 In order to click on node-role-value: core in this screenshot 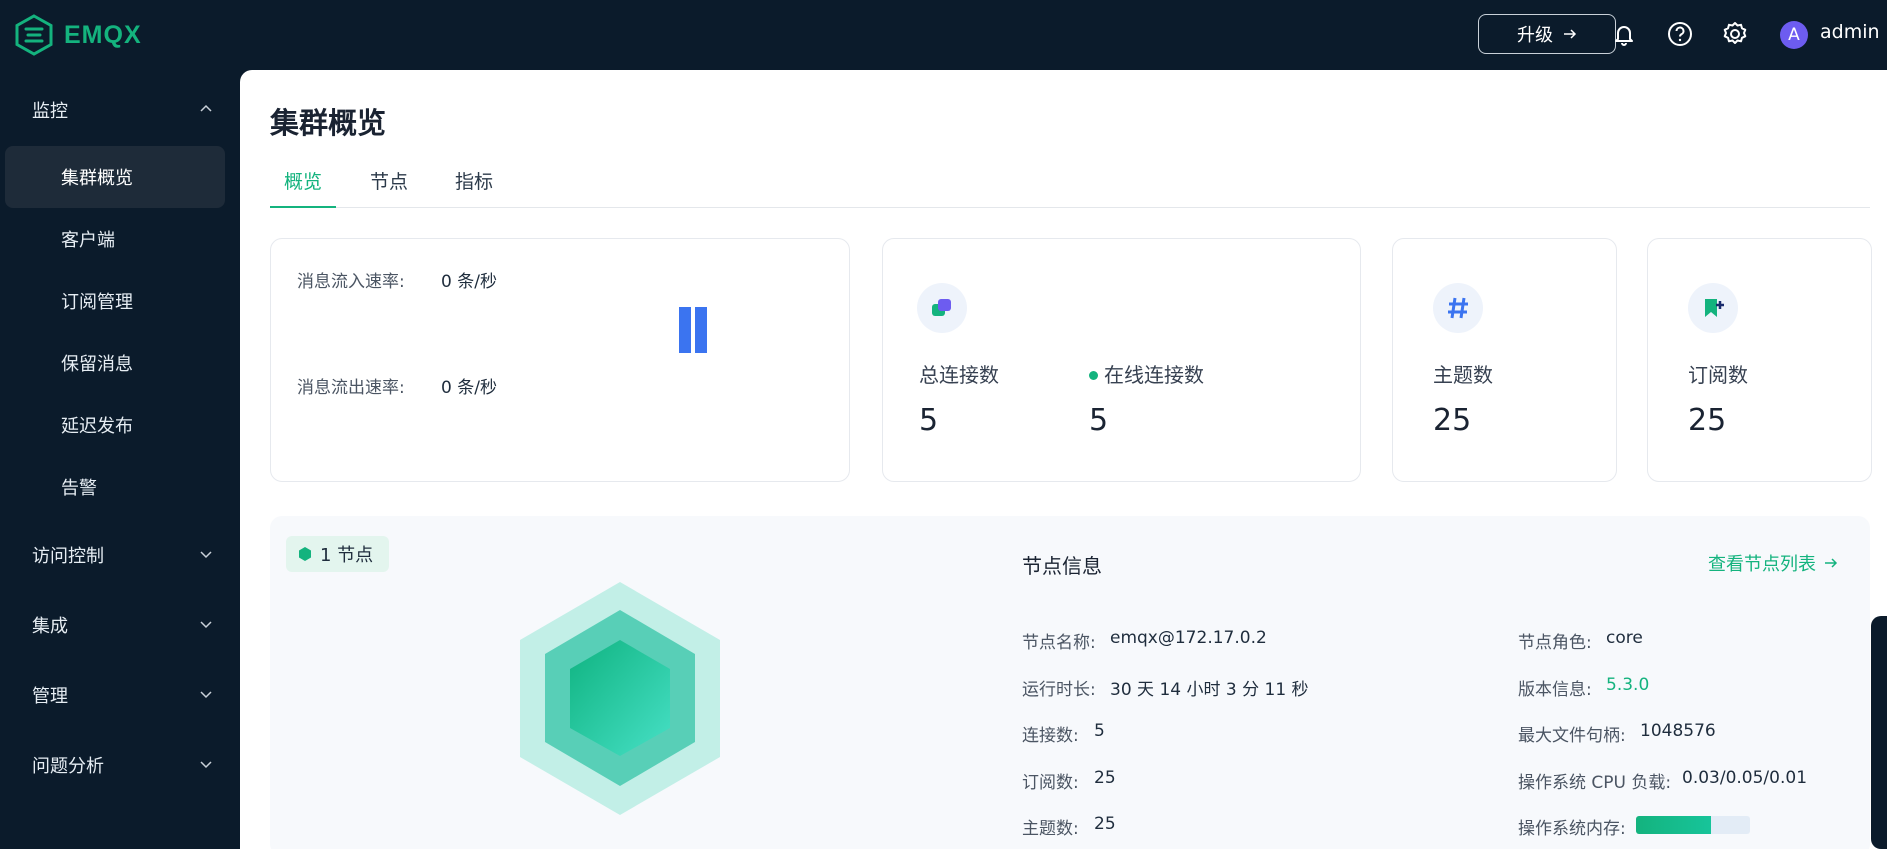, I will do `click(1624, 638)`.